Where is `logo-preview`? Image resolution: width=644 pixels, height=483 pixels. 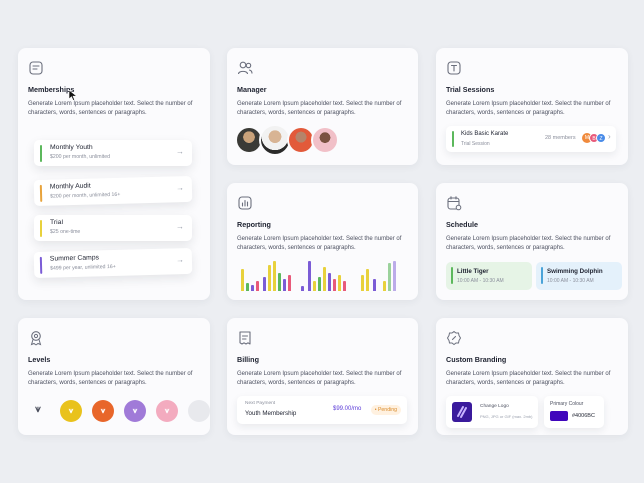 logo-preview is located at coordinates (462, 412).